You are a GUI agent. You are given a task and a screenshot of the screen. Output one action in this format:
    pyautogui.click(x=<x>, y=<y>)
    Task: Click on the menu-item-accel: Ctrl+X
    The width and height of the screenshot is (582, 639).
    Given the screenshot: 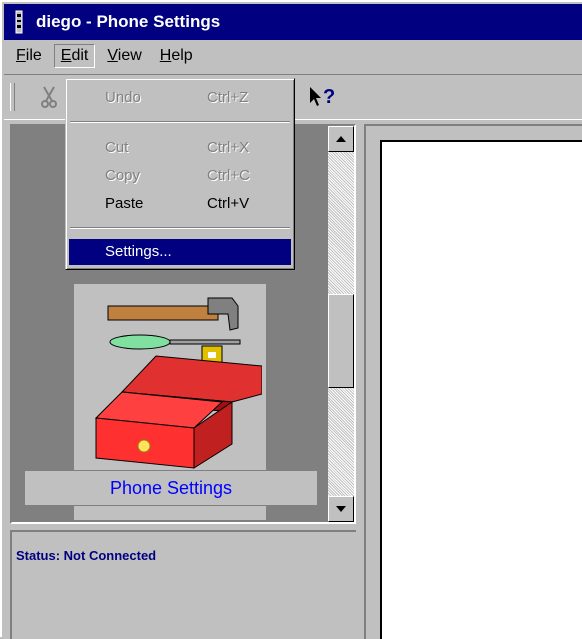 What is the action you would take?
    pyautogui.click(x=228, y=147)
    